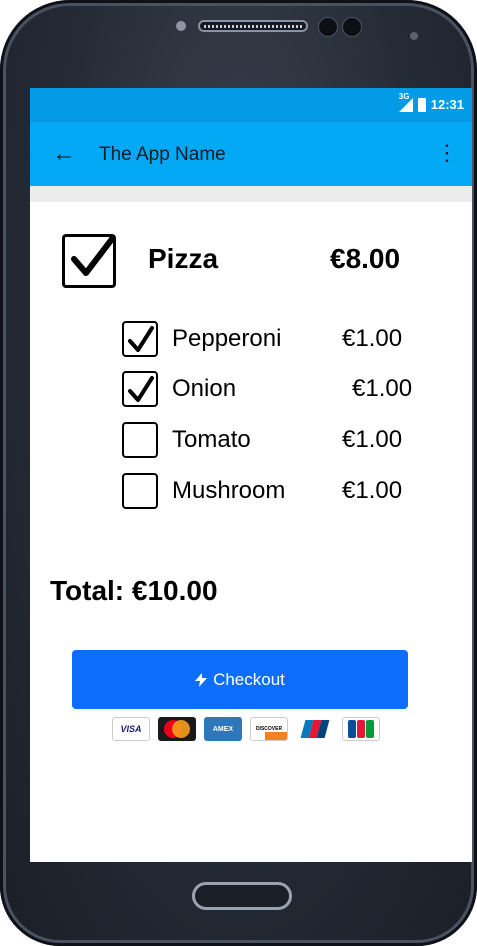  I want to click on topping-row: Onion €1.00, so click(287, 391).